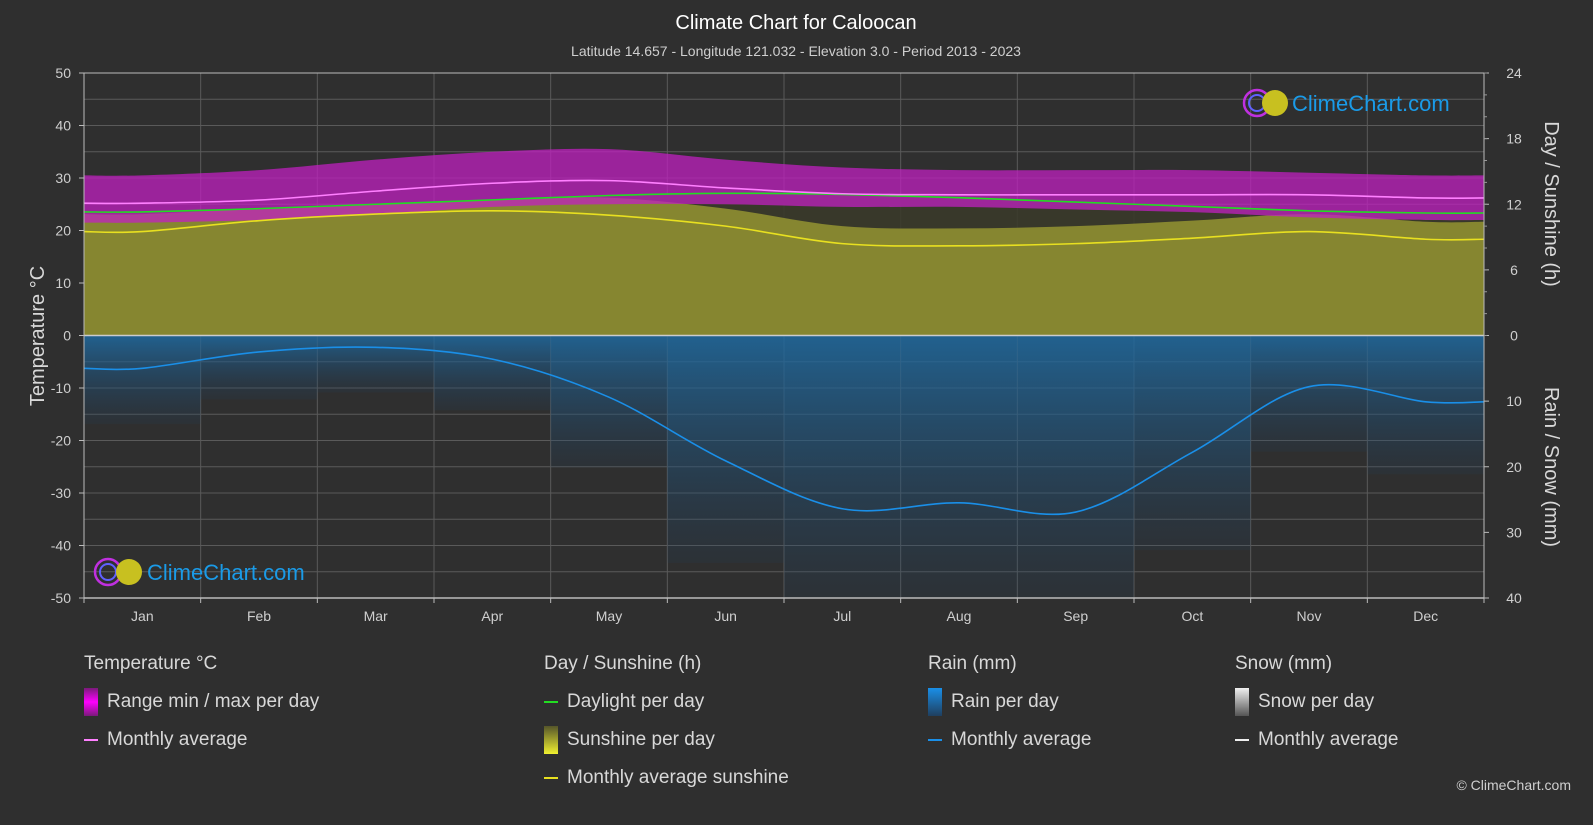 Image resolution: width=1593 pixels, height=825 pixels. I want to click on month-label: Mar, so click(376, 616).